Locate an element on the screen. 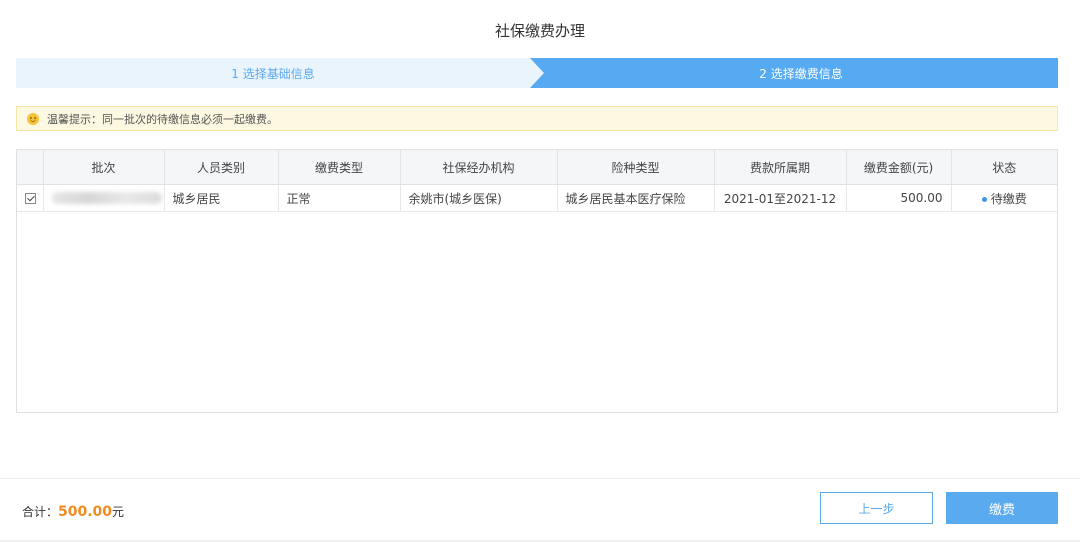 The image size is (1080, 542). step-2: 2 选择缴费信息 is located at coordinates (801, 73).